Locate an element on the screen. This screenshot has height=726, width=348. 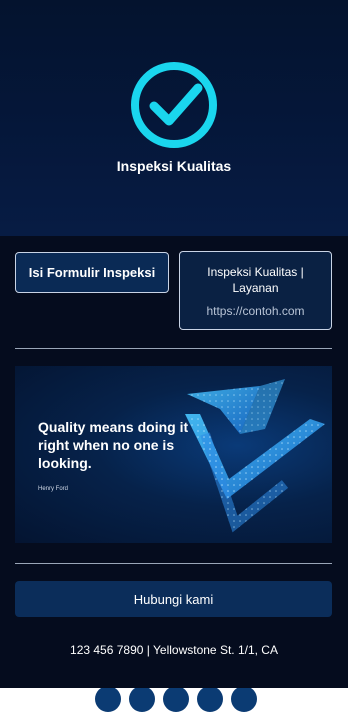
contact-button: Hubungi kami is located at coordinates (173, 599).